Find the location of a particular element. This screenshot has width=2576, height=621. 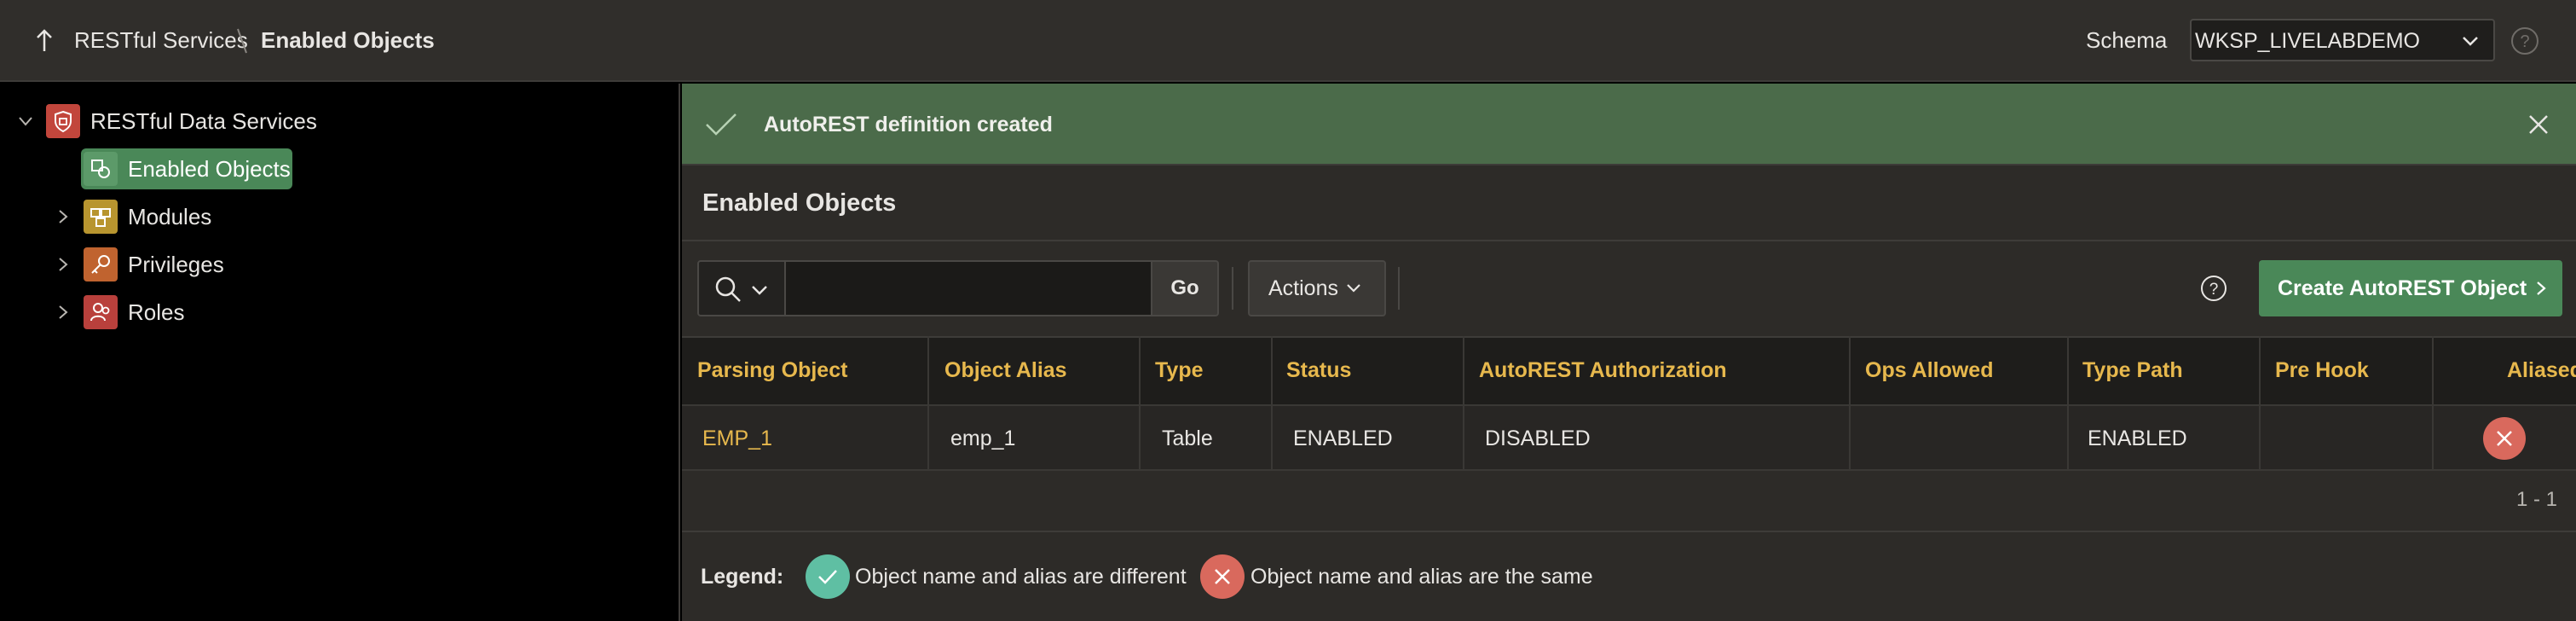

column-header-type: Type is located at coordinates (1179, 371).